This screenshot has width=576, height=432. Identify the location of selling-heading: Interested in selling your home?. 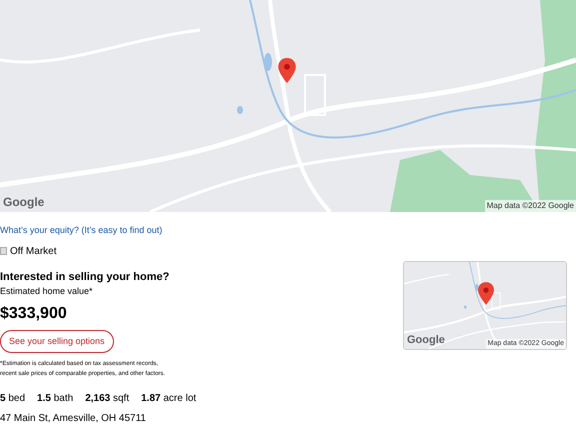
(85, 277).